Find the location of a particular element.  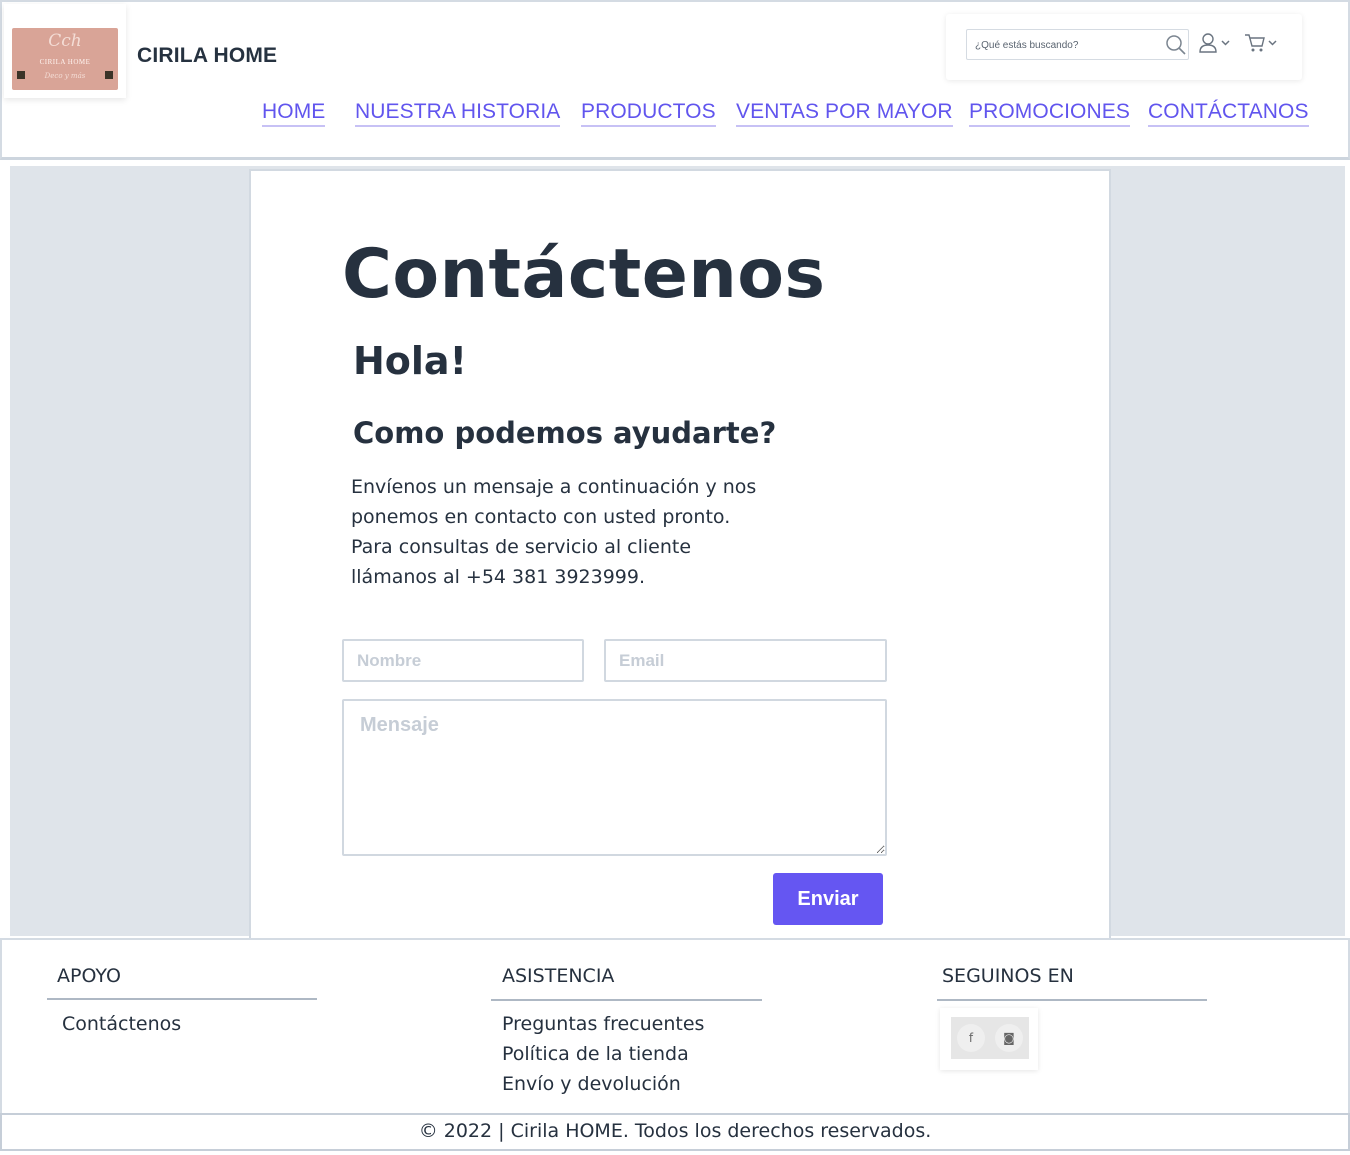

header-utilities is located at coordinates (1124, 47).